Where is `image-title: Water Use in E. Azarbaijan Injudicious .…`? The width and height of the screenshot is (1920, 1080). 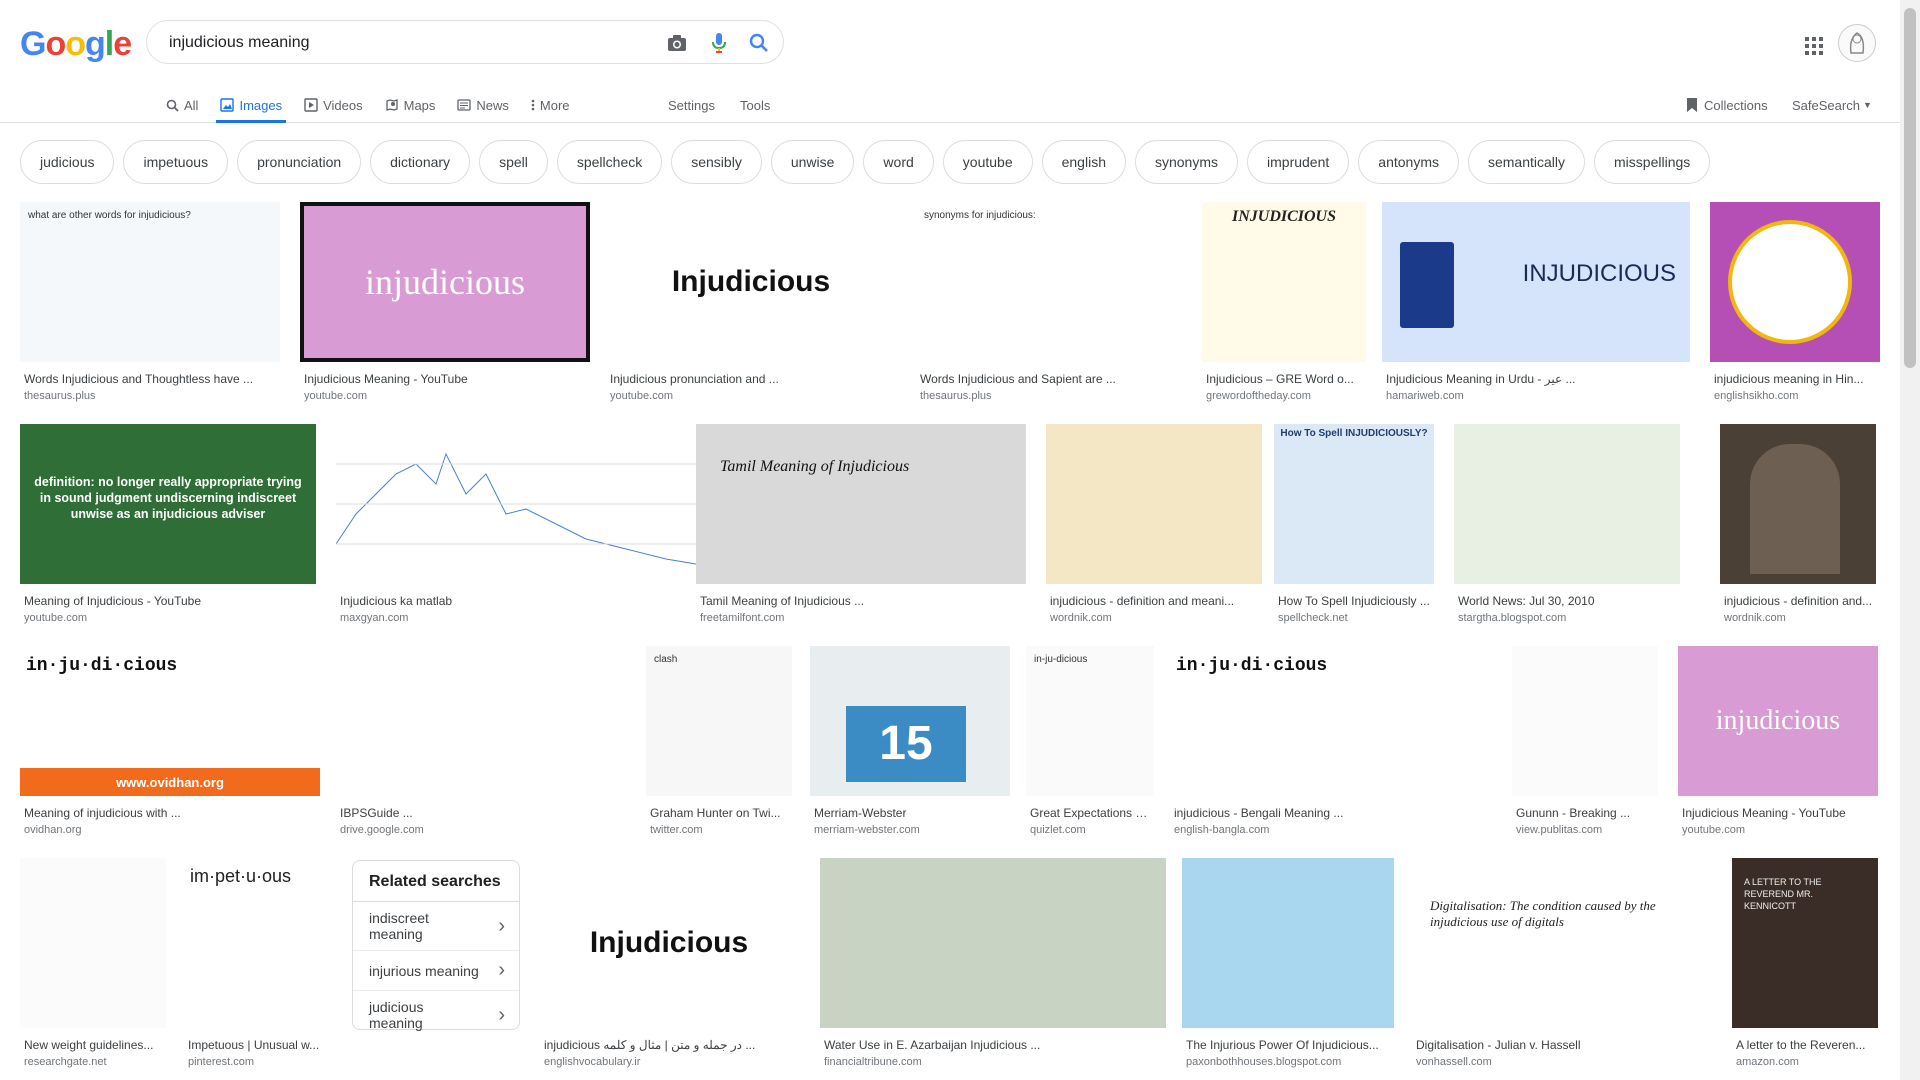
image-title: Water Use in E. Azarbaijan Injudicious .… is located at coordinates (993, 1045).